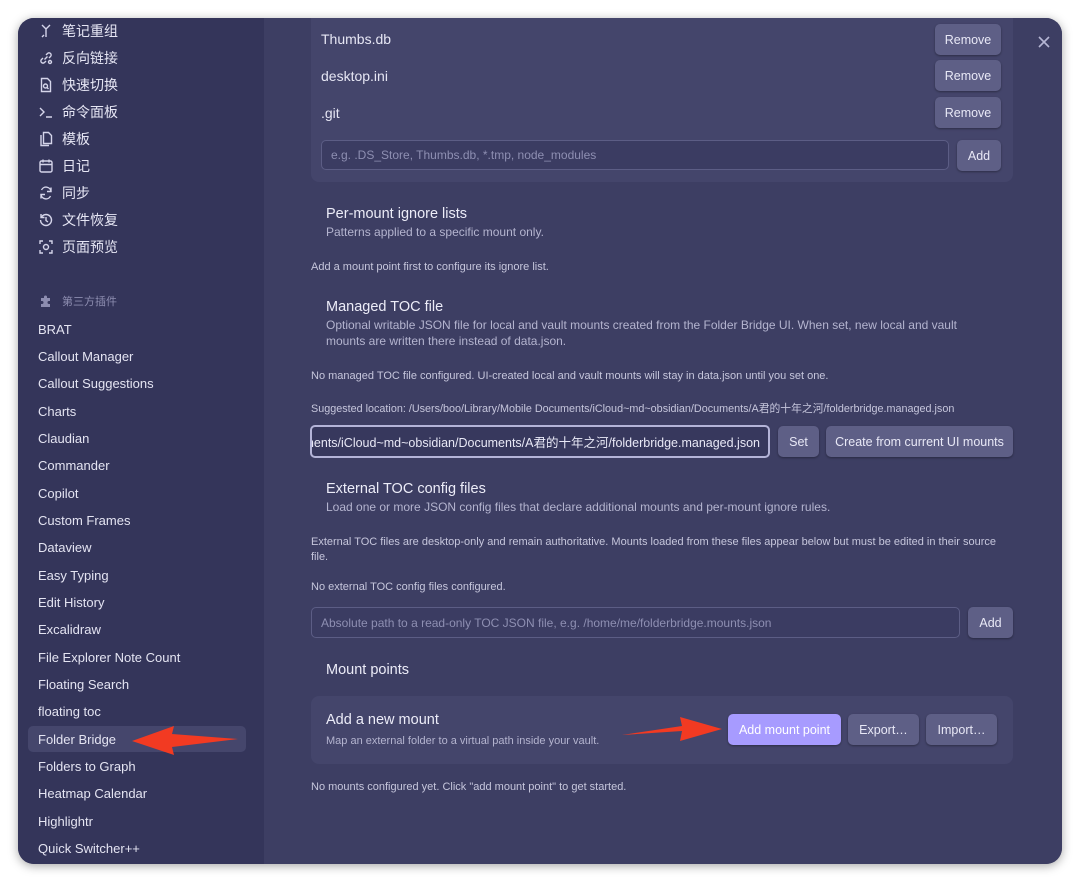 The height and width of the screenshot is (882, 1080). I want to click on add-ignore-button: Add, so click(979, 155).